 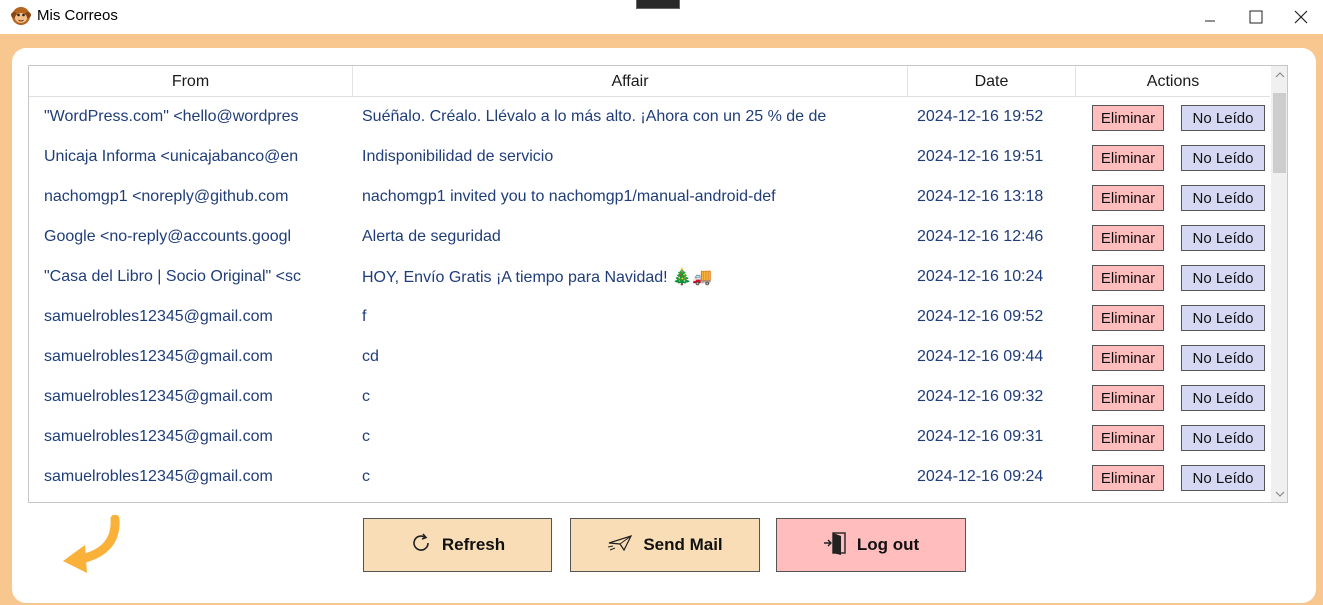 What do you see at coordinates (431, 236) in the screenshot?
I see `cell-affair: Alerta de seguridad` at bounding box center [431, 236].